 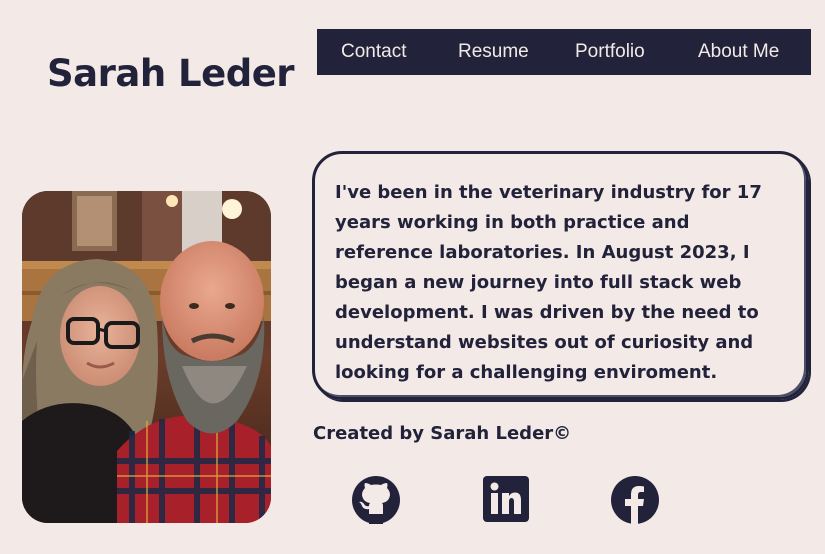 I want to click on github-link, so click(x=376, y=500).